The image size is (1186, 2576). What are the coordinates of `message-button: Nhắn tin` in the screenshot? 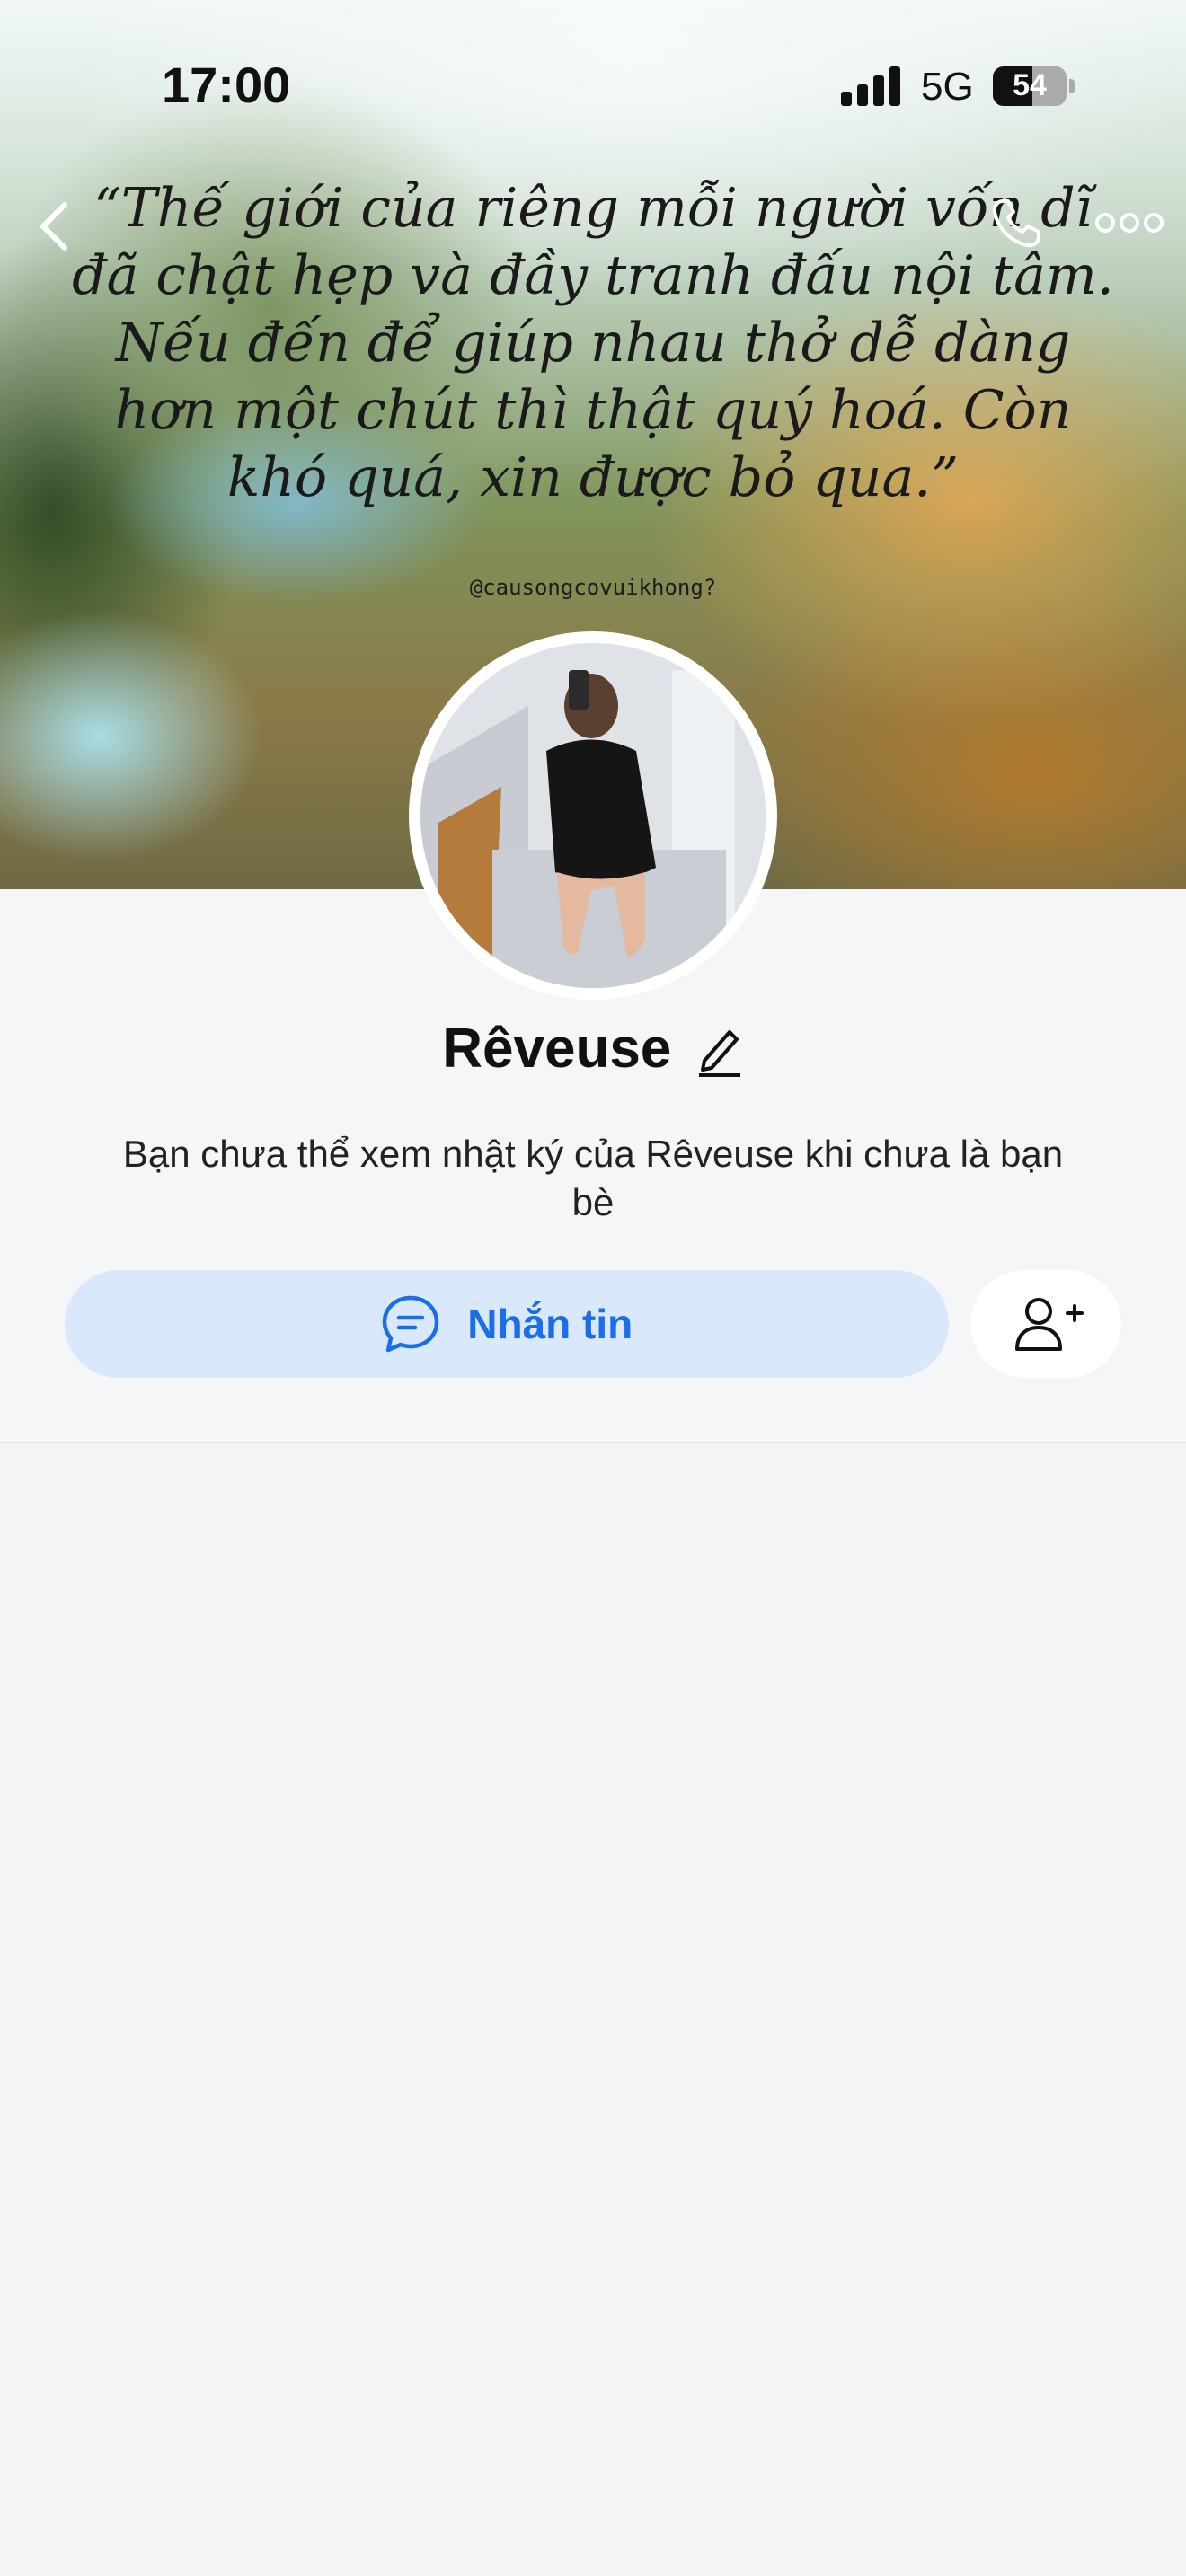 It's located at (507, 1324).